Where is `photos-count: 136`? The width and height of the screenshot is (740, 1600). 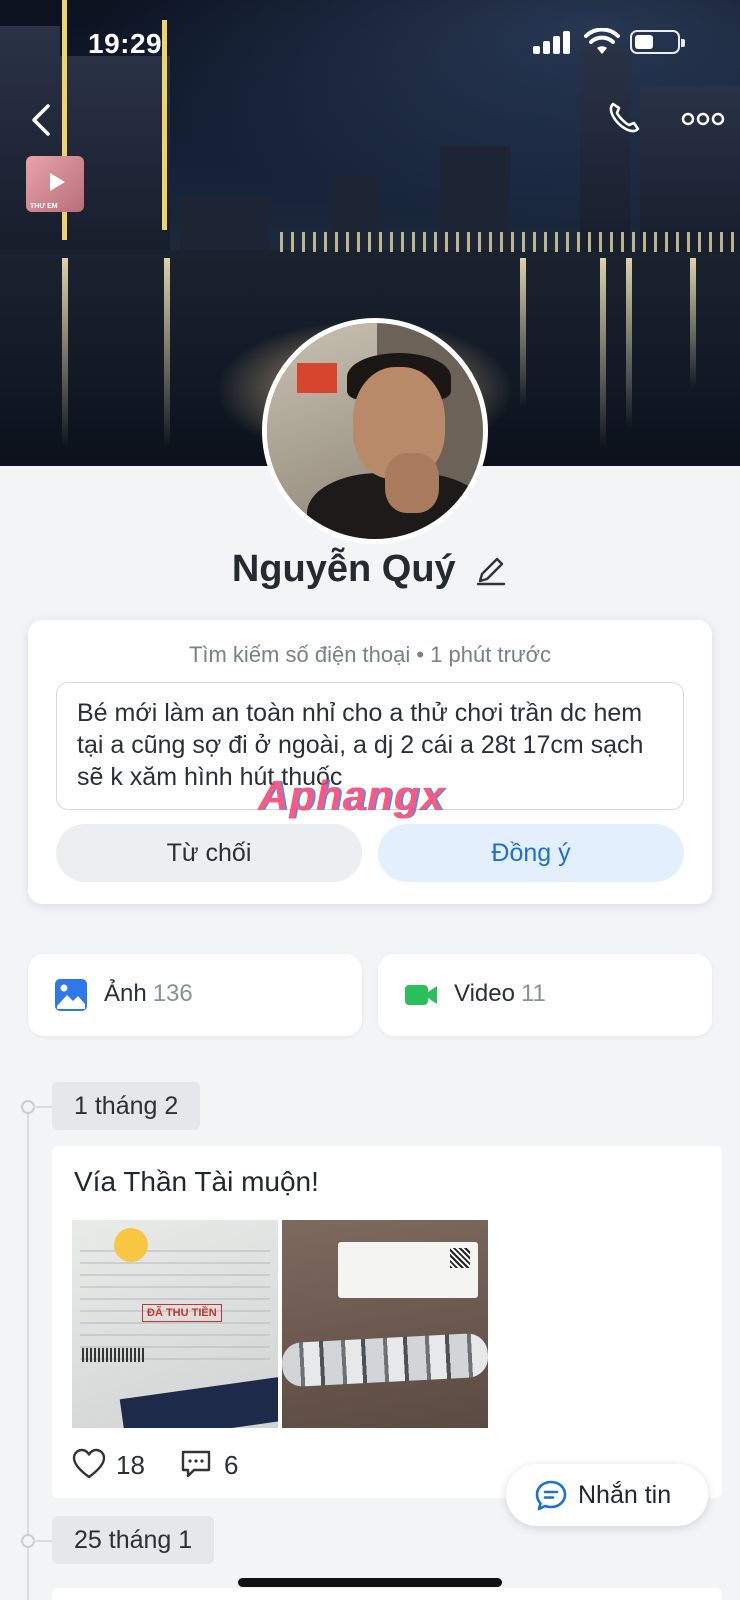
photos-count: 136 is located at coordinates (172, 993).